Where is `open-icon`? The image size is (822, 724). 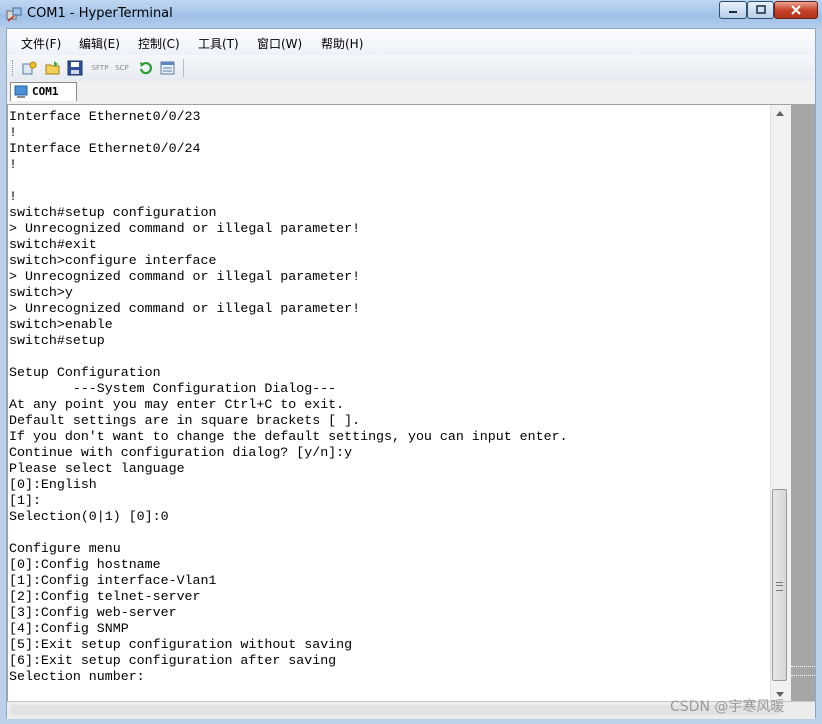 open-icon is located at coordinates (52, 68).